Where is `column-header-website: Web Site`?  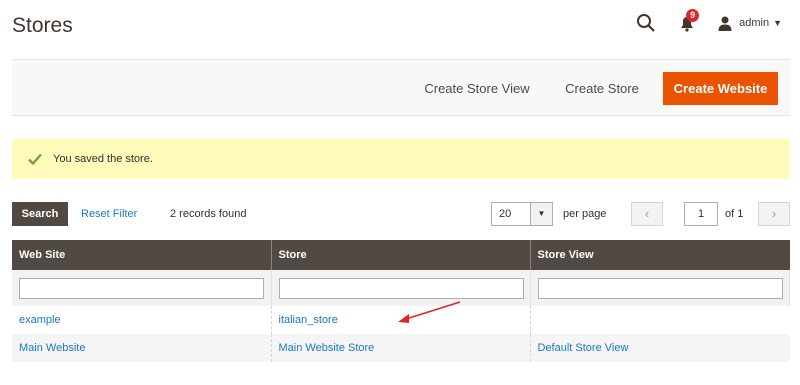 column-header-website: Web Site is located at coordinates (142, 255).